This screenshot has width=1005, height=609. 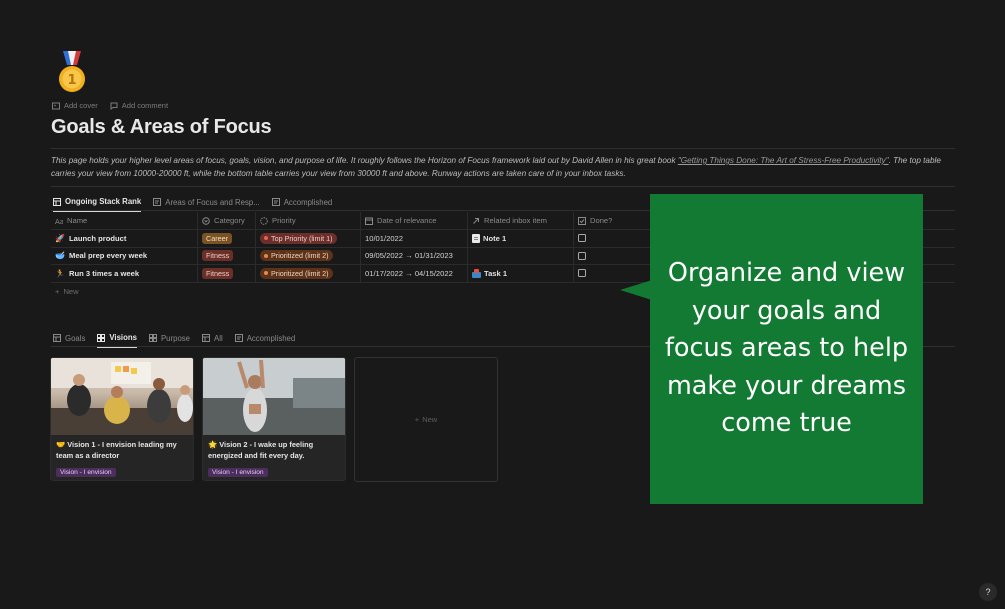 I want to click on calendar-icon, so click(x=369, y=221).